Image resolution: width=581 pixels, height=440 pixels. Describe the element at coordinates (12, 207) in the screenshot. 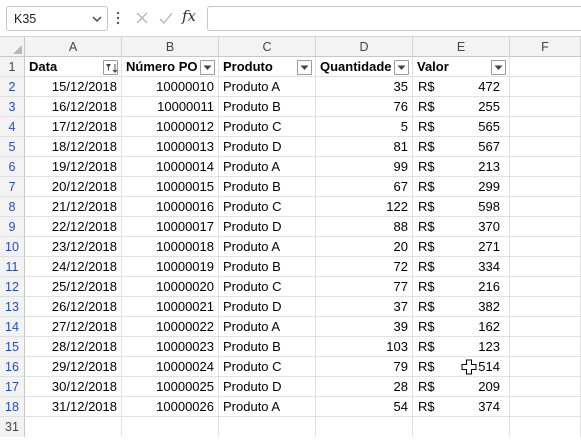

I see `row-header: 8` at that location.